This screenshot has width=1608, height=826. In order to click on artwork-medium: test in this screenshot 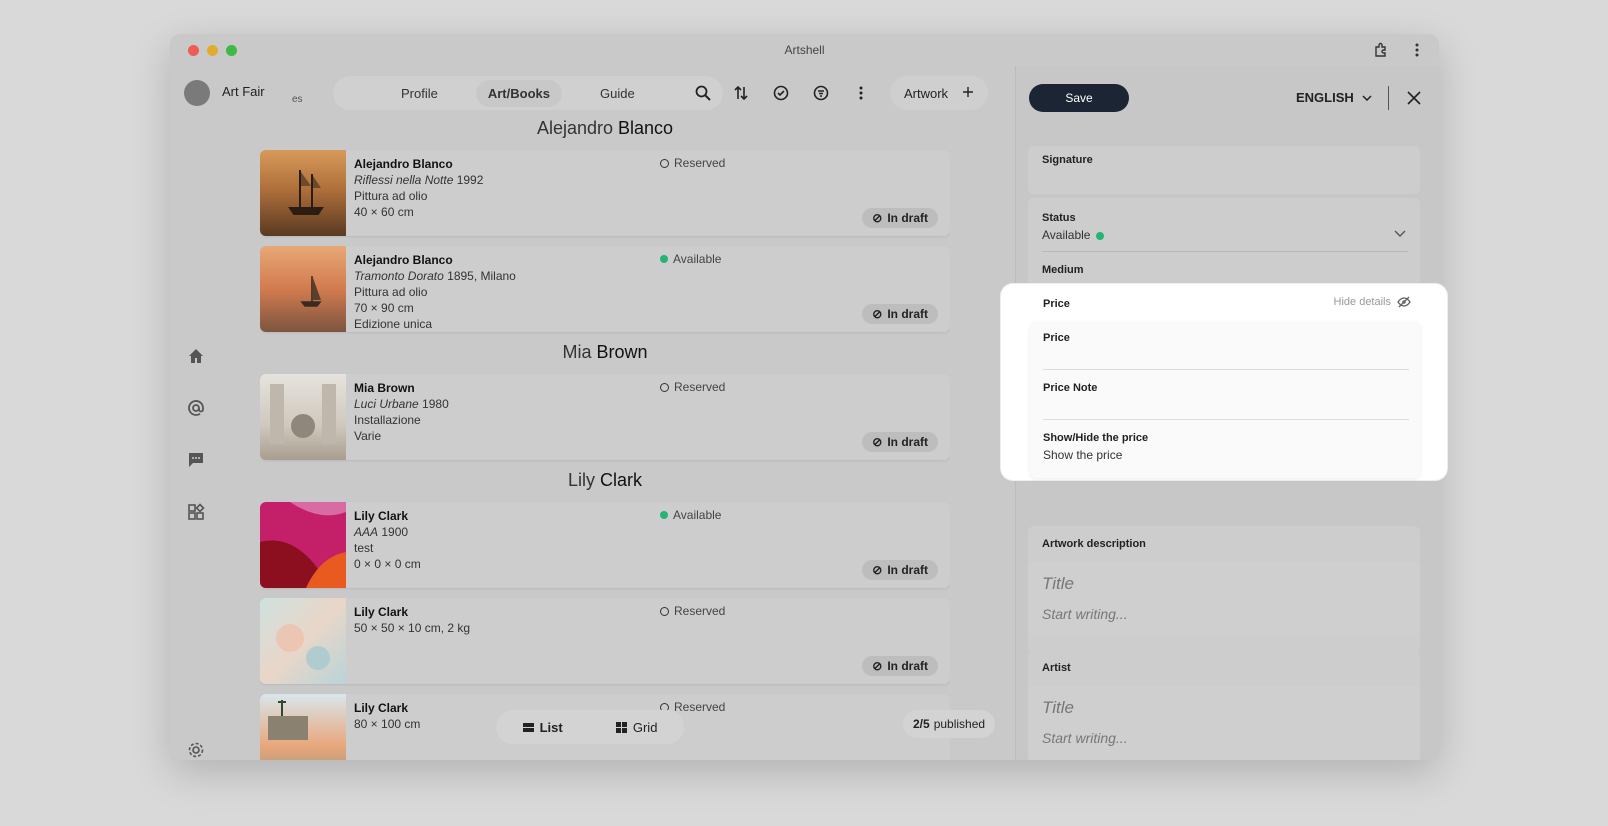, I will do `click(364, 548)`.